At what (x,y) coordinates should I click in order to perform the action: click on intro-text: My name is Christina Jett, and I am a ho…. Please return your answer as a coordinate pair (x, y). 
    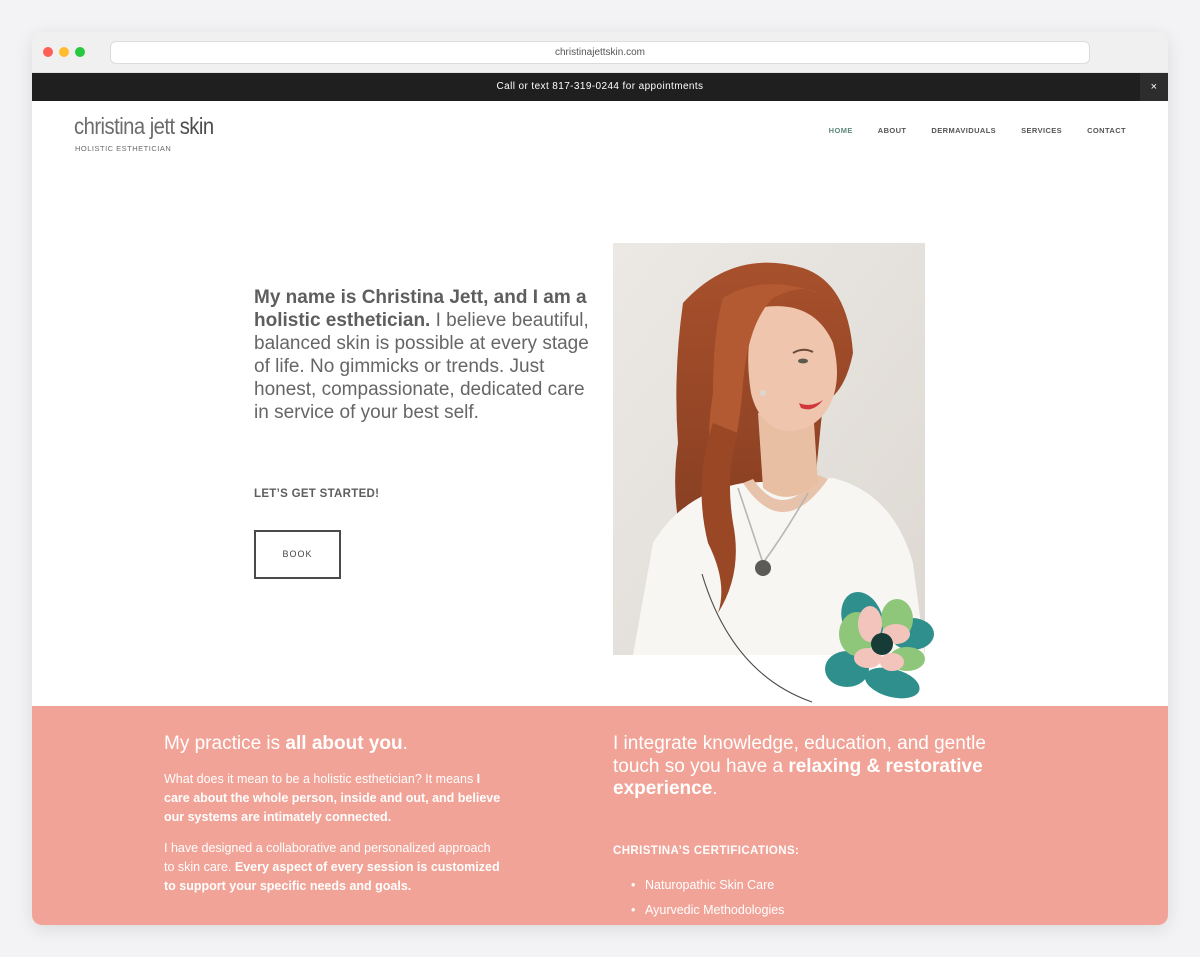
    Looking at the image, I should click on (421, 355).